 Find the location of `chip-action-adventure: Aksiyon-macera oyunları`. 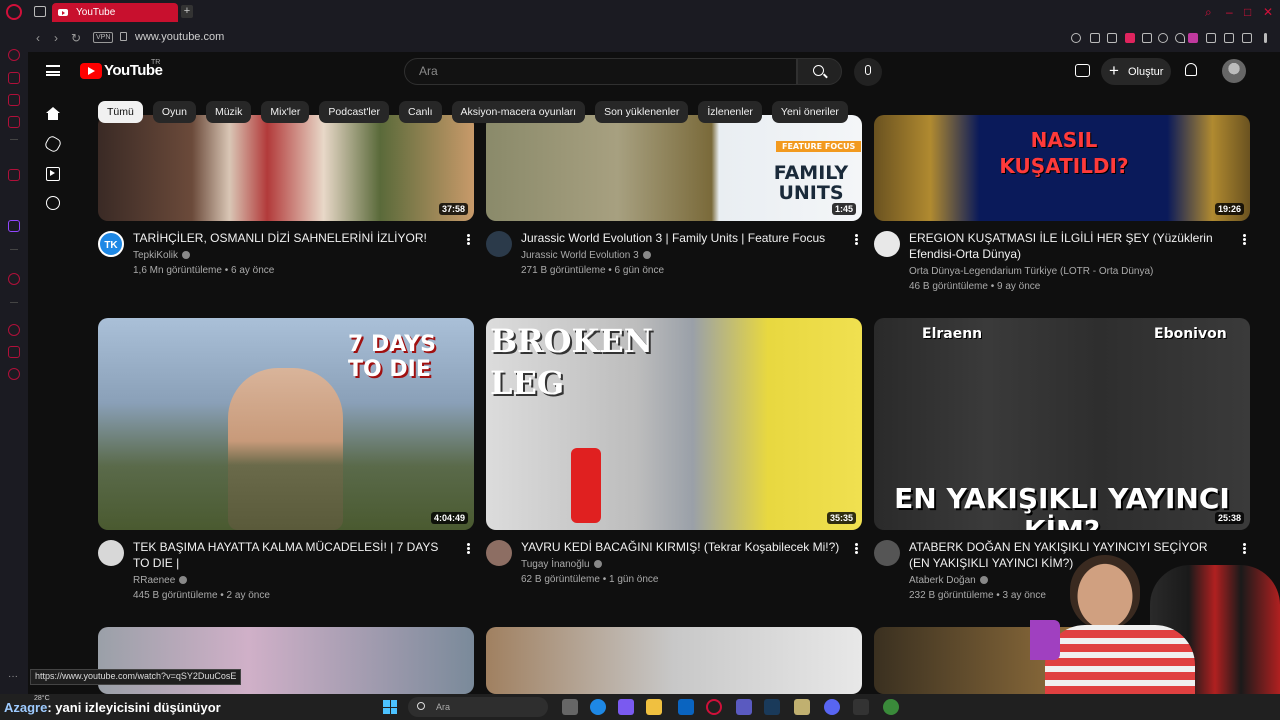

chip-action-adventure: Aksiyon-macera oyunları is located at coordinates (518, 112).